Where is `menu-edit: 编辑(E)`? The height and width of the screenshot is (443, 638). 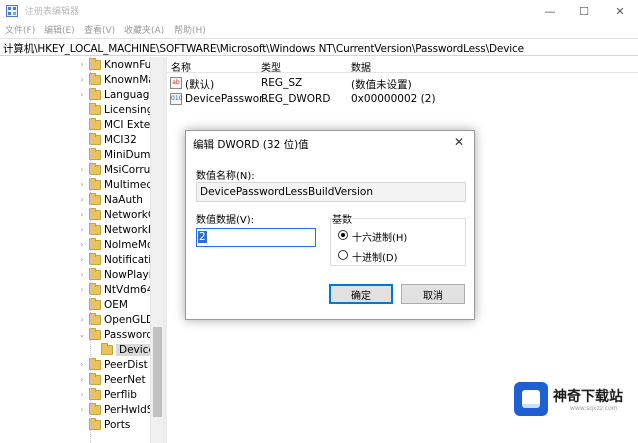 menu-edit: 编辑(E) is located at coordinates (59, 29).